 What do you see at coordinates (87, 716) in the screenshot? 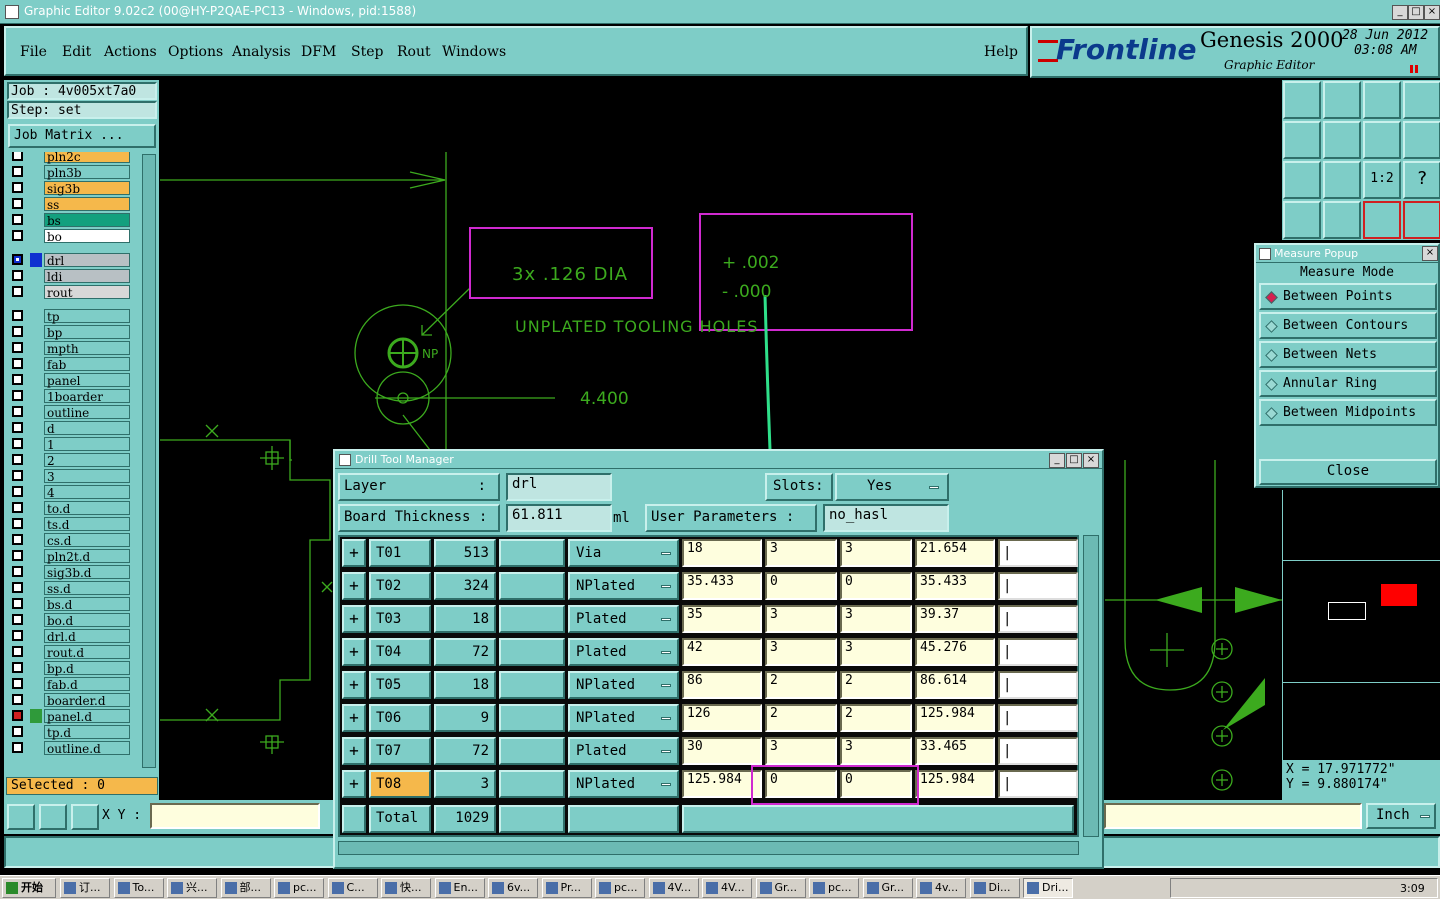
I see `layer-name: panel.d` at bounding box center [87, 716].